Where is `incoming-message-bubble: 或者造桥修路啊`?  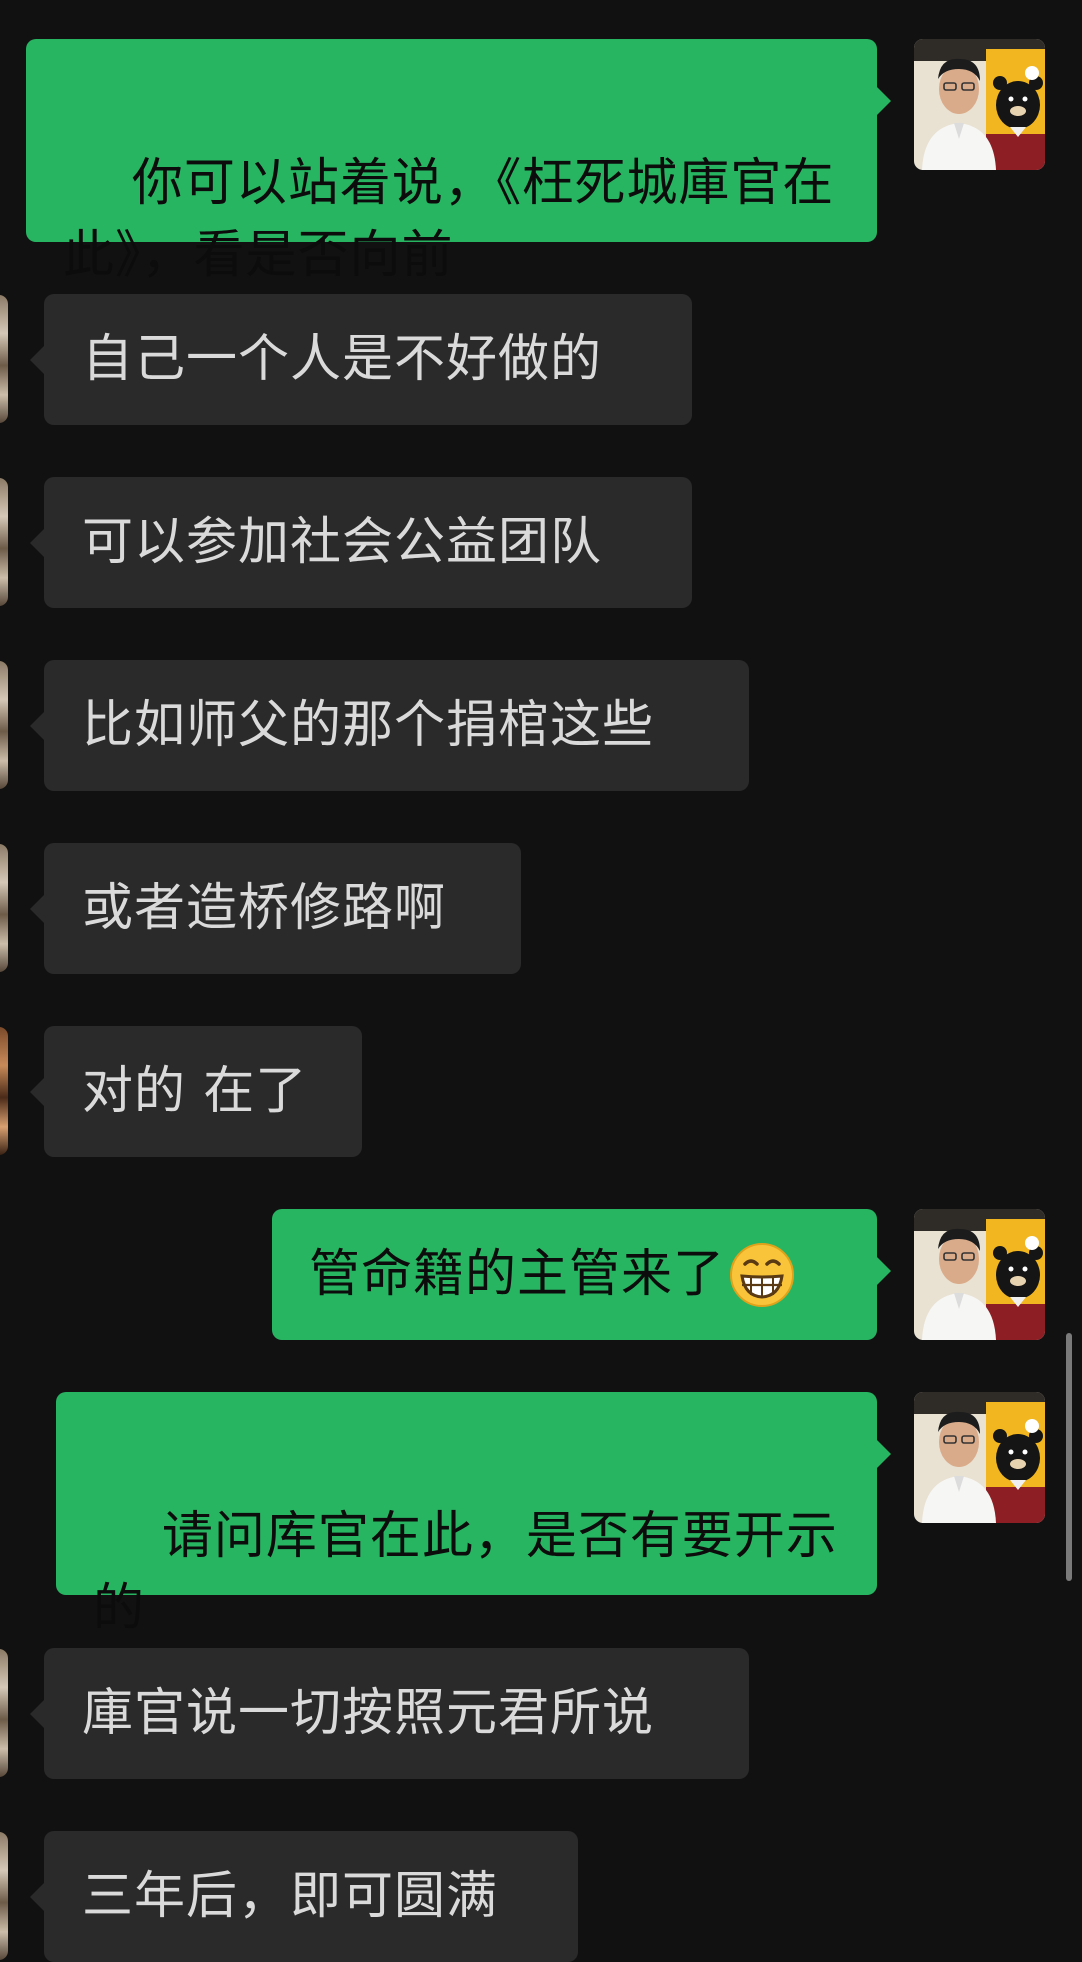
incoming-message-bubble: 或者造桥修路啊 is located at coordinates (275, 908).